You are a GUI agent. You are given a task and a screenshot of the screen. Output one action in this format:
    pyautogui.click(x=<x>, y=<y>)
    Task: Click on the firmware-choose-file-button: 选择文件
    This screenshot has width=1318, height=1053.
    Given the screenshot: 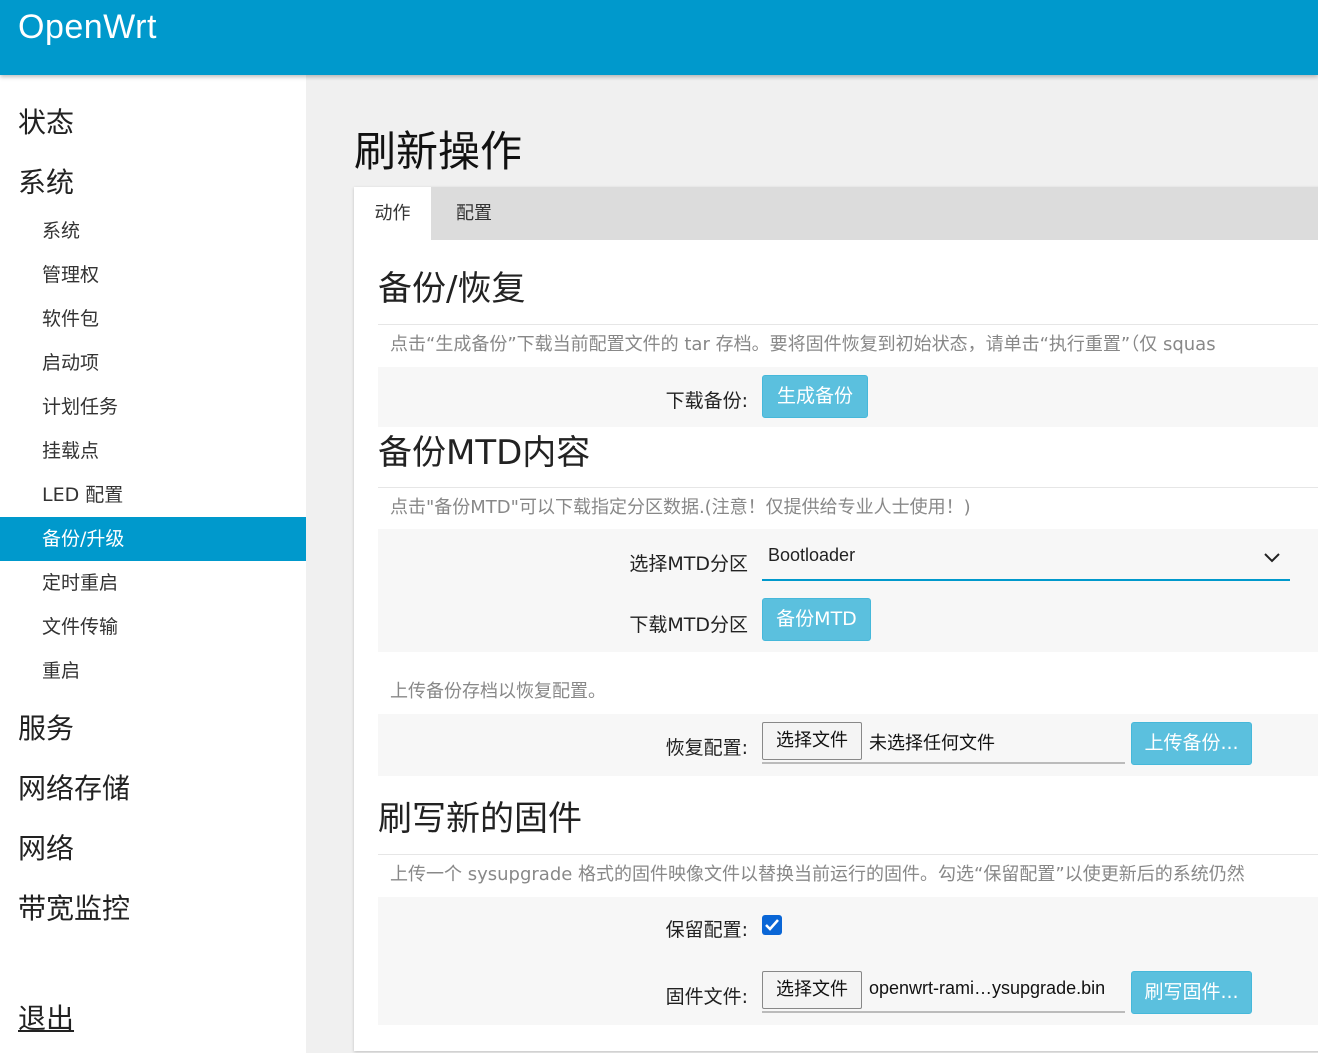 What is the action you would take?
    pyautogui.click(x=812, y=990)
    